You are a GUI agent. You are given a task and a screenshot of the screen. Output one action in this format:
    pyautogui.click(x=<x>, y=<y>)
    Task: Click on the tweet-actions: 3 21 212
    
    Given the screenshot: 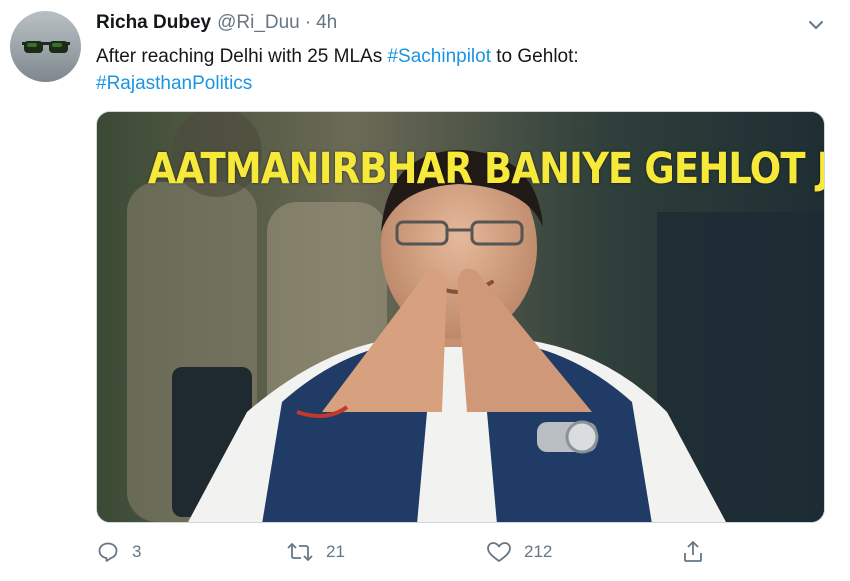 What is the action you would take?
    pyautogui.click(x=416, y=552)
    